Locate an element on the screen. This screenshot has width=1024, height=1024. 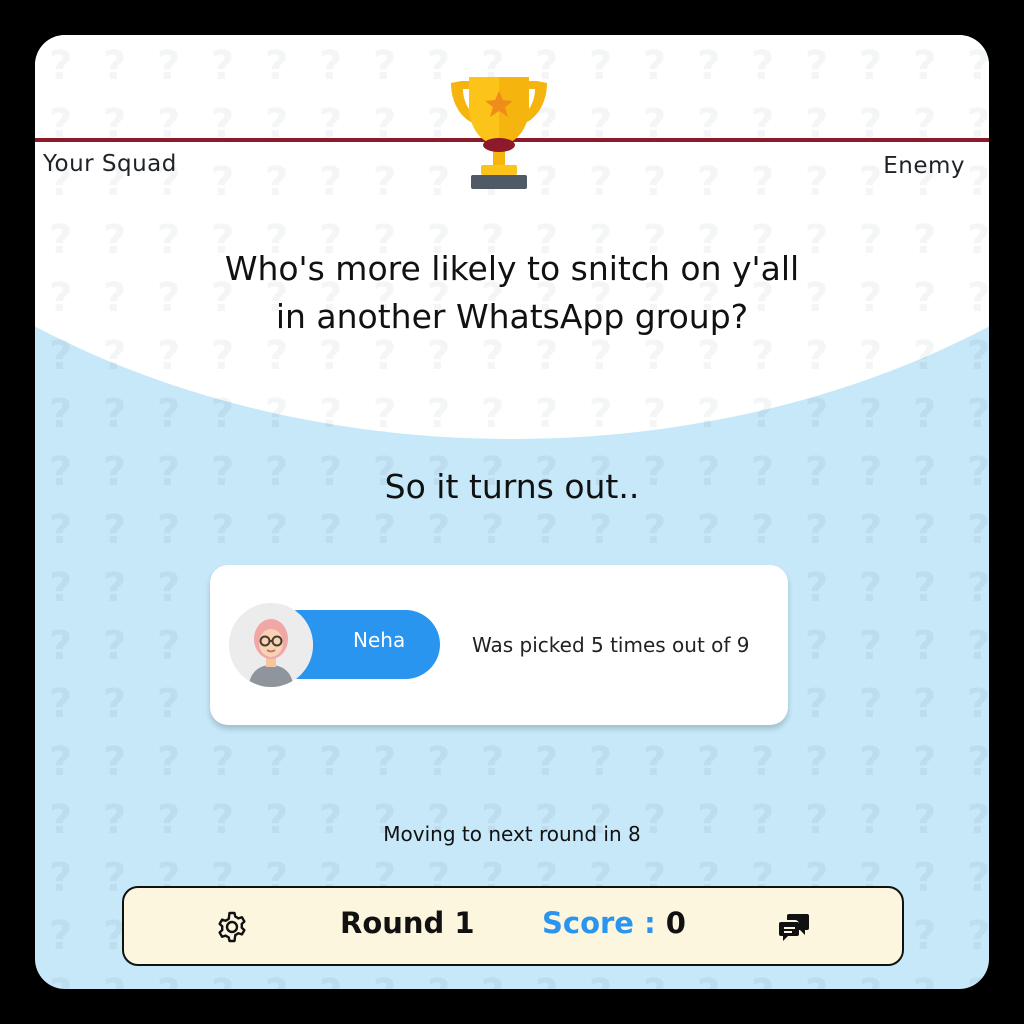
round-label: Round 1 is located at coordinates (407, 923).